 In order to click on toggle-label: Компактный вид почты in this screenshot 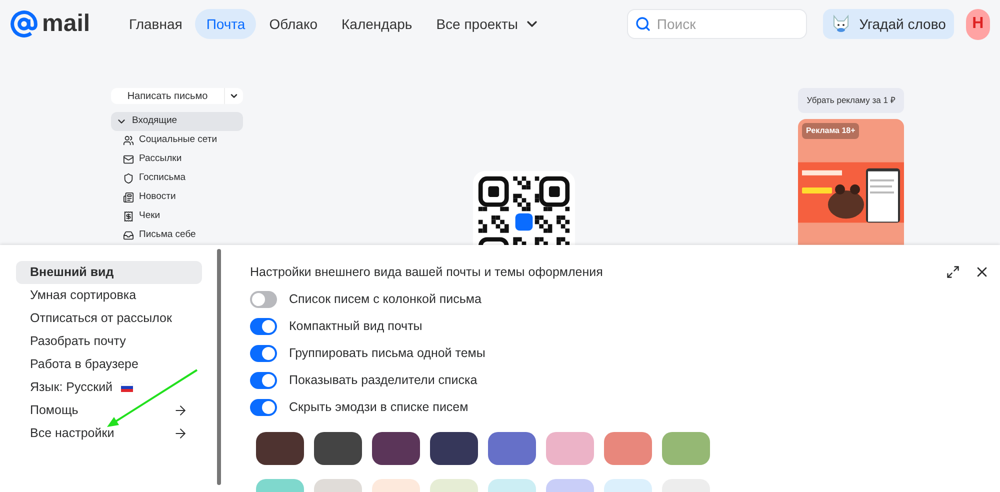, I will do `click(355, 327)`.